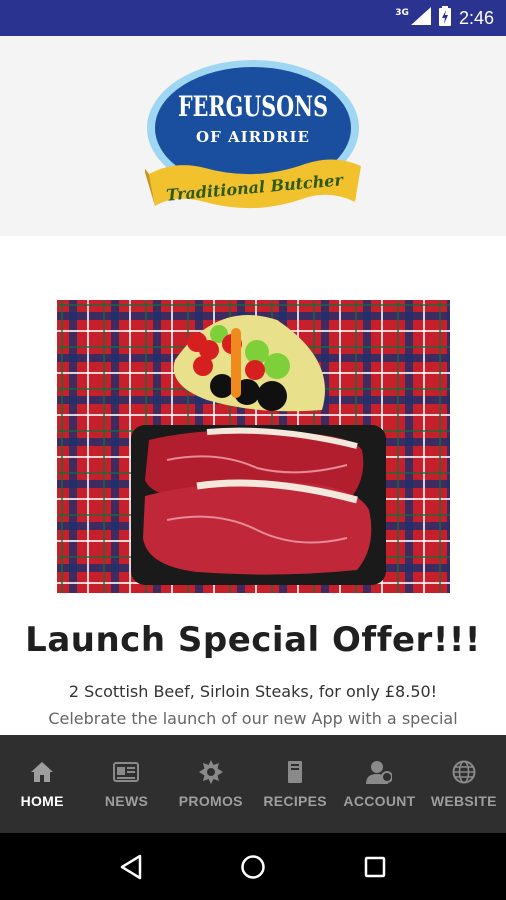 The image size is (506, 900). What do you see at coordinates (42, 772) in the screenshot?
I see `home-icon` at bounding box center [42, 772].